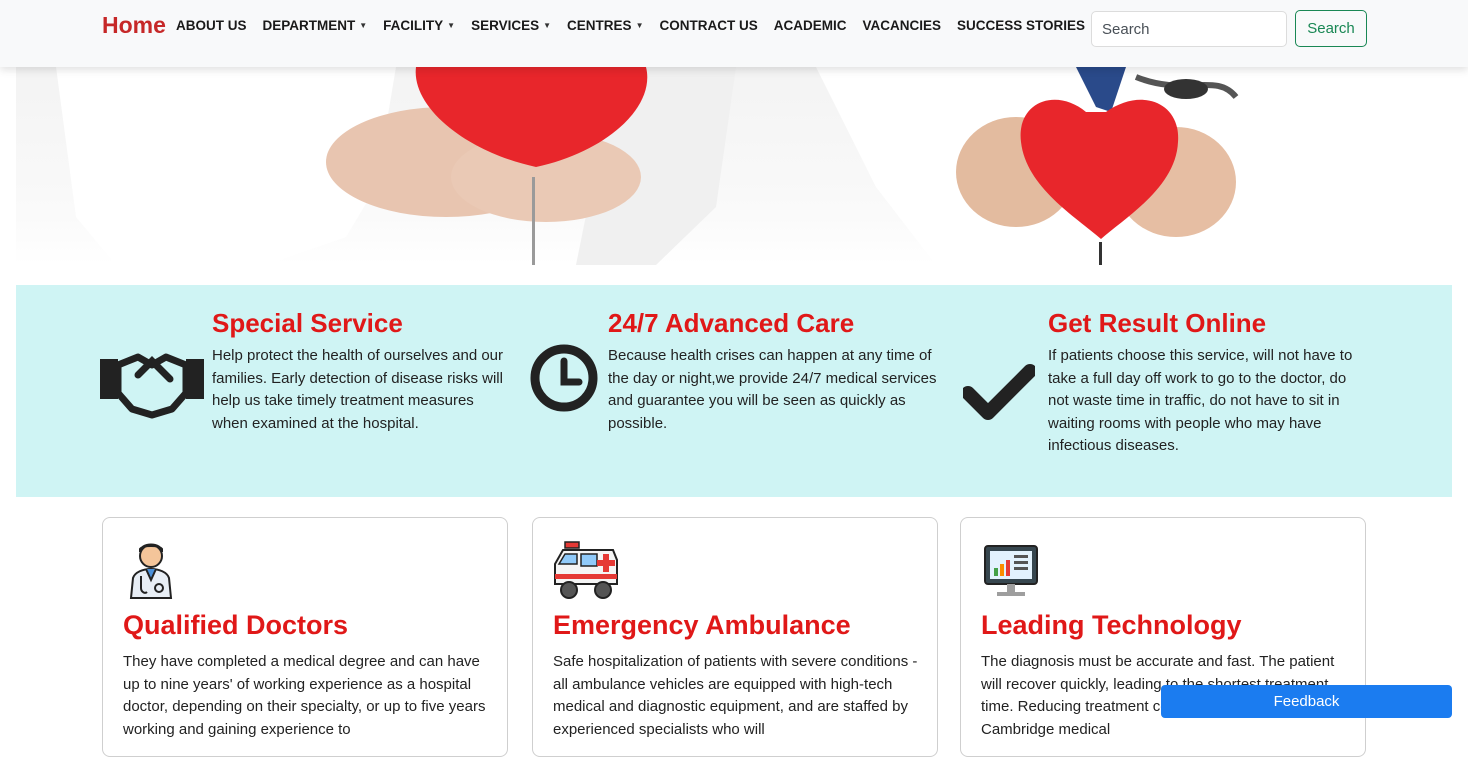 Image resolution: width=1468 pixels, height=757 pixels. Describe the element at coordinates (134, 25) in the screenshot. I see `brand-home-link: Home` at that location.